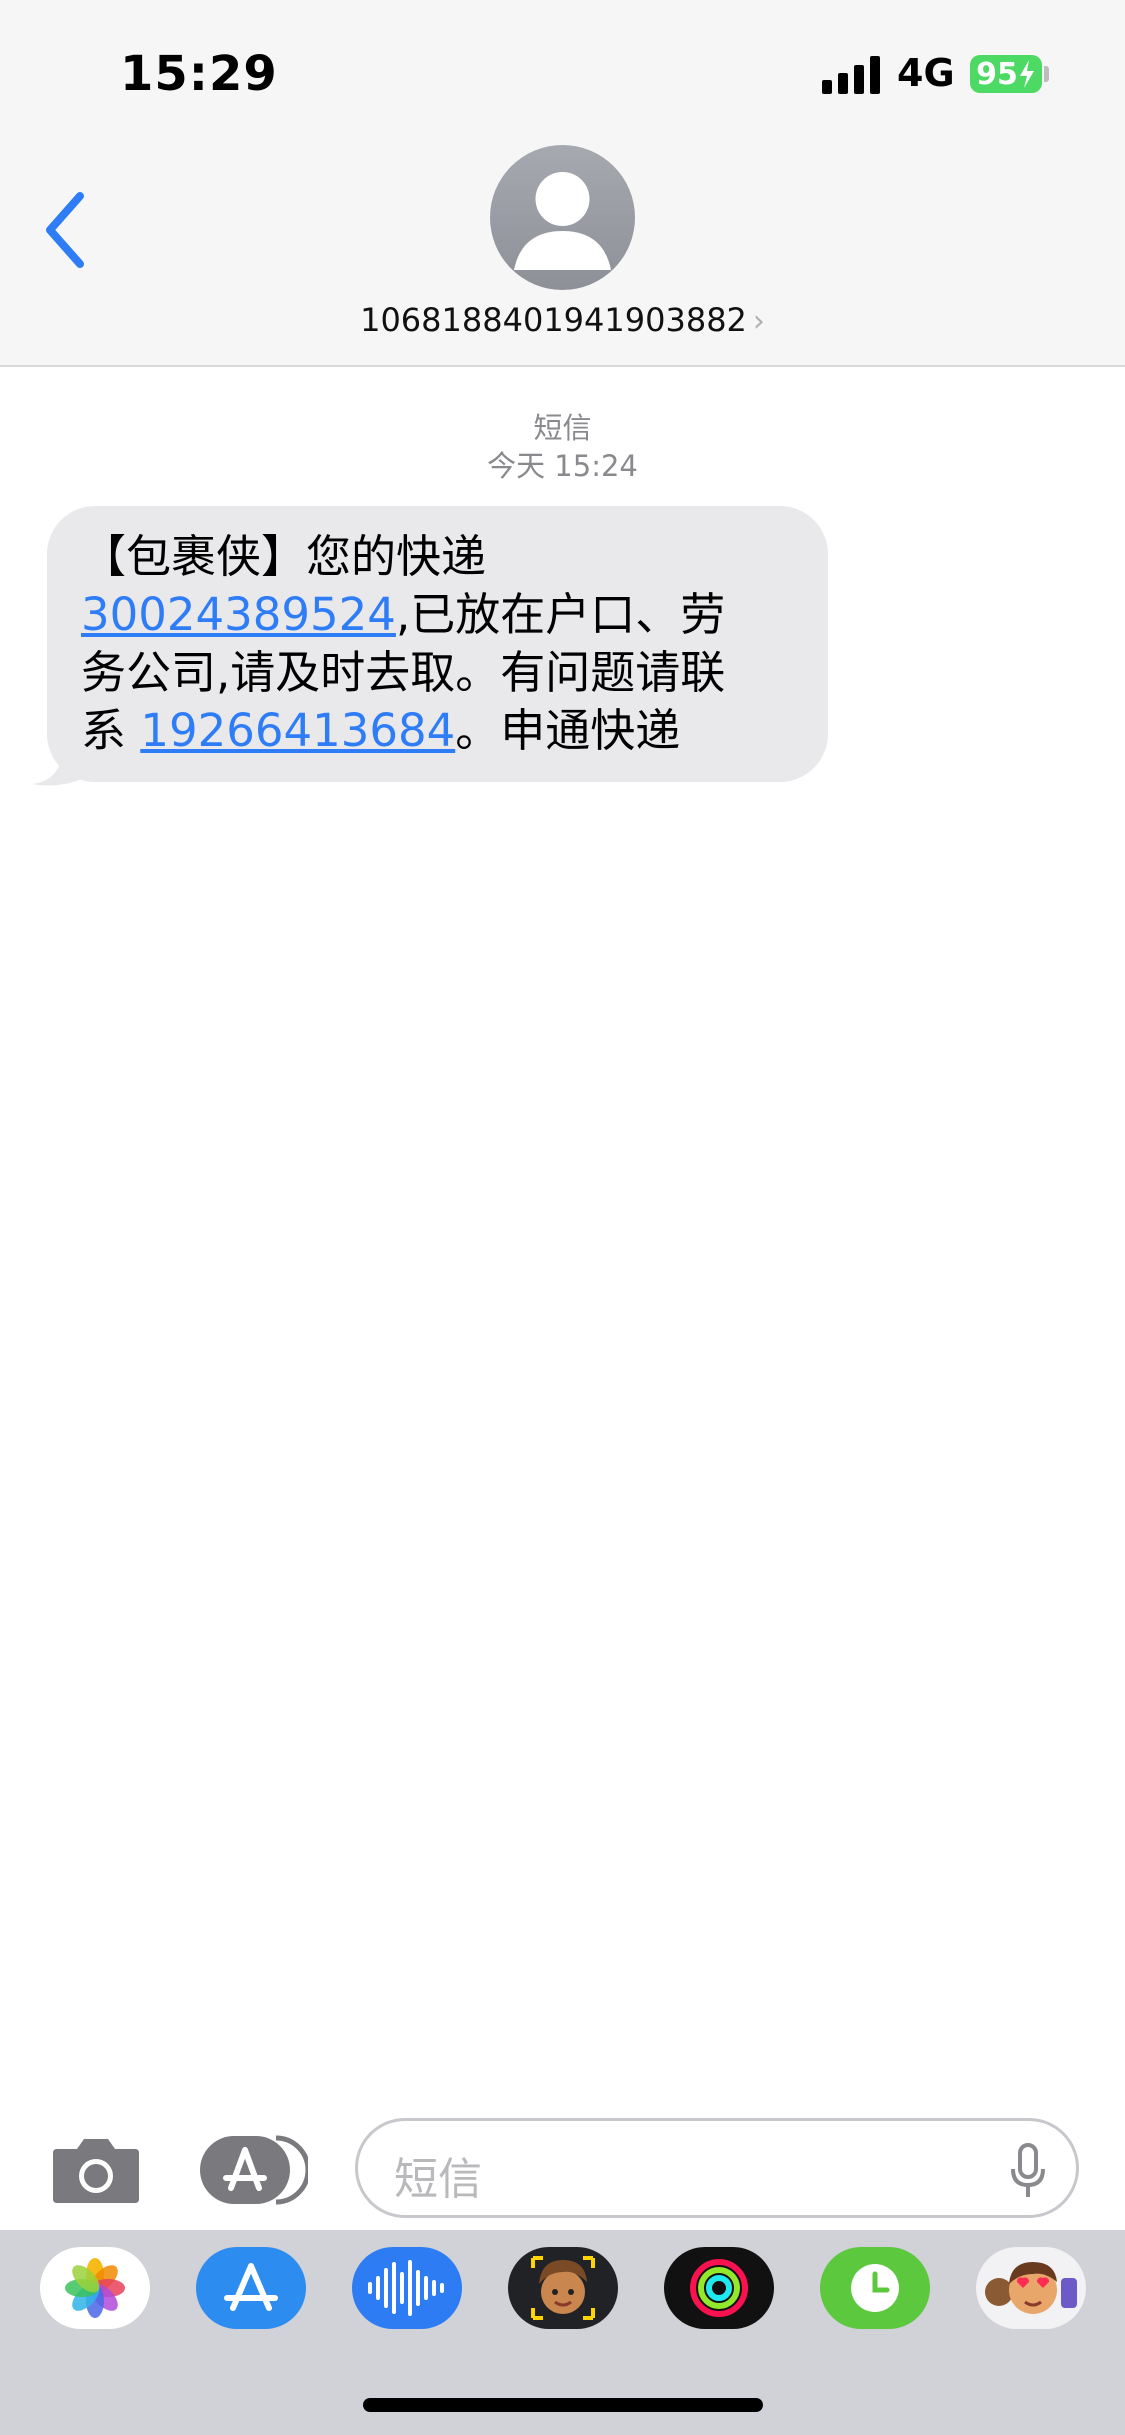 The image size is (1125, 2435). Describe the element at coordinates (238, 614) in the screenshot. I see `tracking-number-link: 30024389524` at that location.